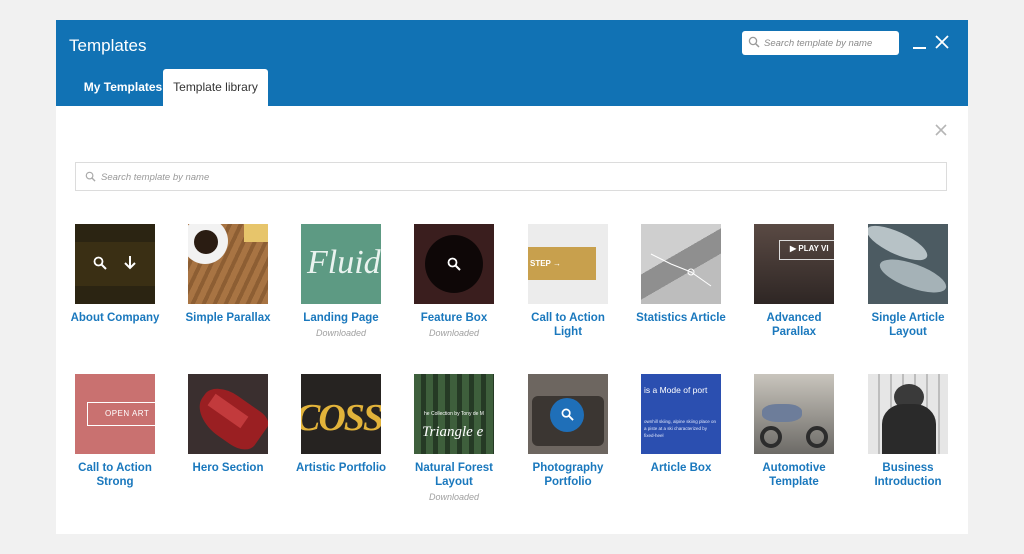  What do you see at coordinates (568, 264) in the screenshot?
I see `template-thumbnail: STEP →` at bounding box center [568, 264].